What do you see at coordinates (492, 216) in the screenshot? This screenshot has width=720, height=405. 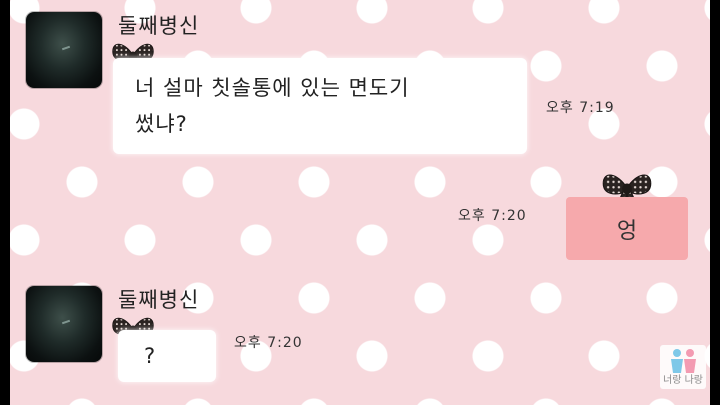 I see `message-time-2: 오후 7:20` at bounding box center [492, 216].